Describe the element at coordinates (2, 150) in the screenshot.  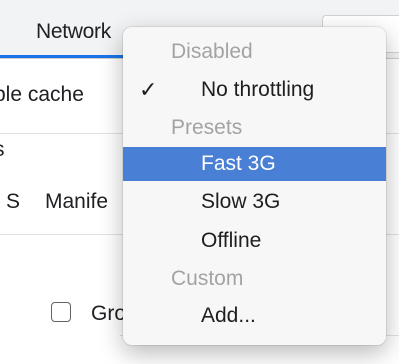
I see `partial-label: s` at that location.